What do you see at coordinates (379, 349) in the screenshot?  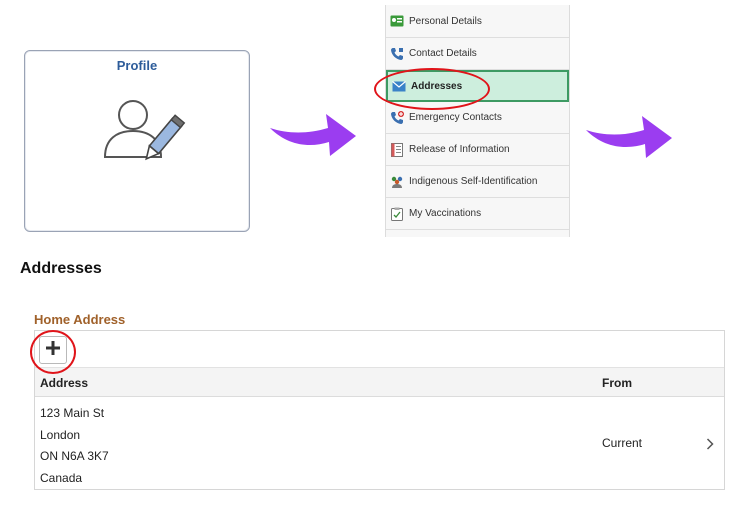 I see `grid-toolbar` at bounding box center [379, 349].